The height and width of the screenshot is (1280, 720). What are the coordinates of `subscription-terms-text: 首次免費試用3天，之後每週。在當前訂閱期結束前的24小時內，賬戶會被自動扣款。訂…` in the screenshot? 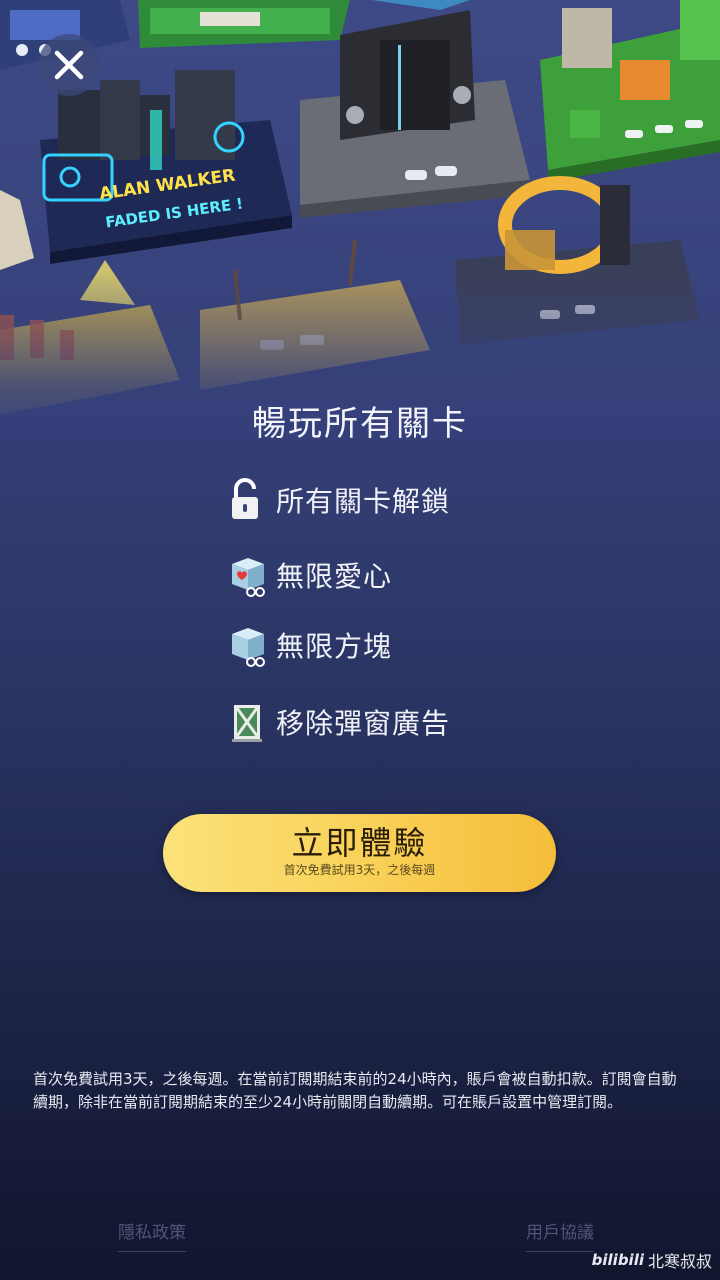 It's located at (355, 1090).